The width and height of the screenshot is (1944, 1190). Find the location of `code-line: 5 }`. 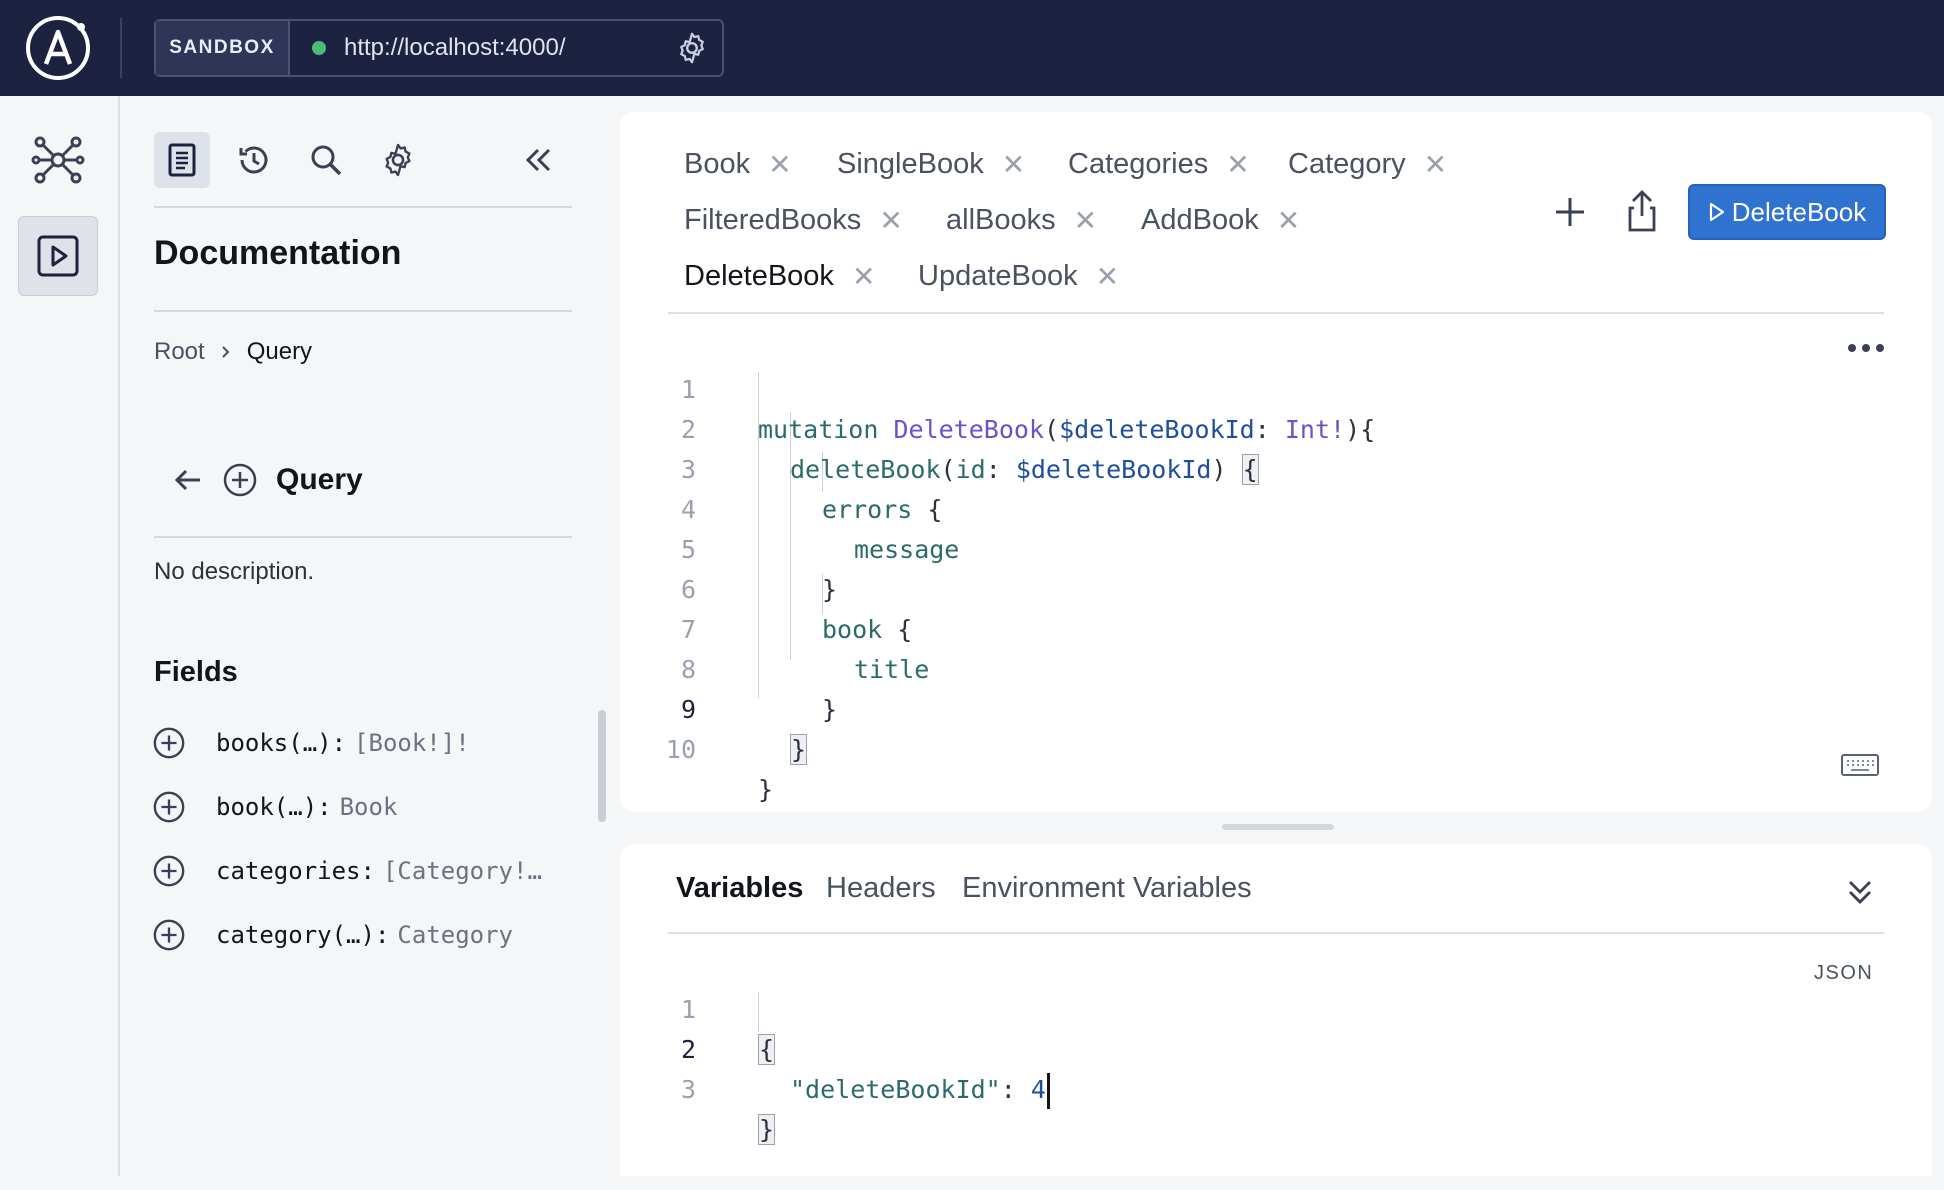

code-line: 5 } is located at coordinates (728, 547).